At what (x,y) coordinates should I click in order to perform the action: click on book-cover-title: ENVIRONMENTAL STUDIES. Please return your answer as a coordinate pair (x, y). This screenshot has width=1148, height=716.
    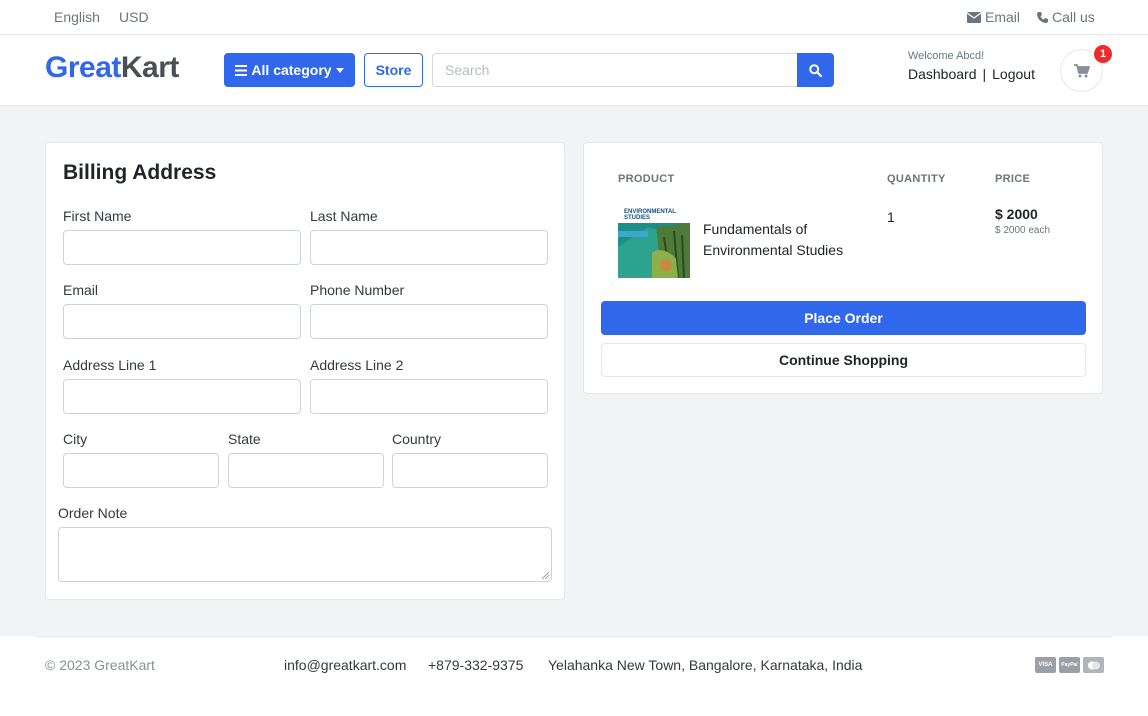
    Looking at the image, I should click on (650, 215).